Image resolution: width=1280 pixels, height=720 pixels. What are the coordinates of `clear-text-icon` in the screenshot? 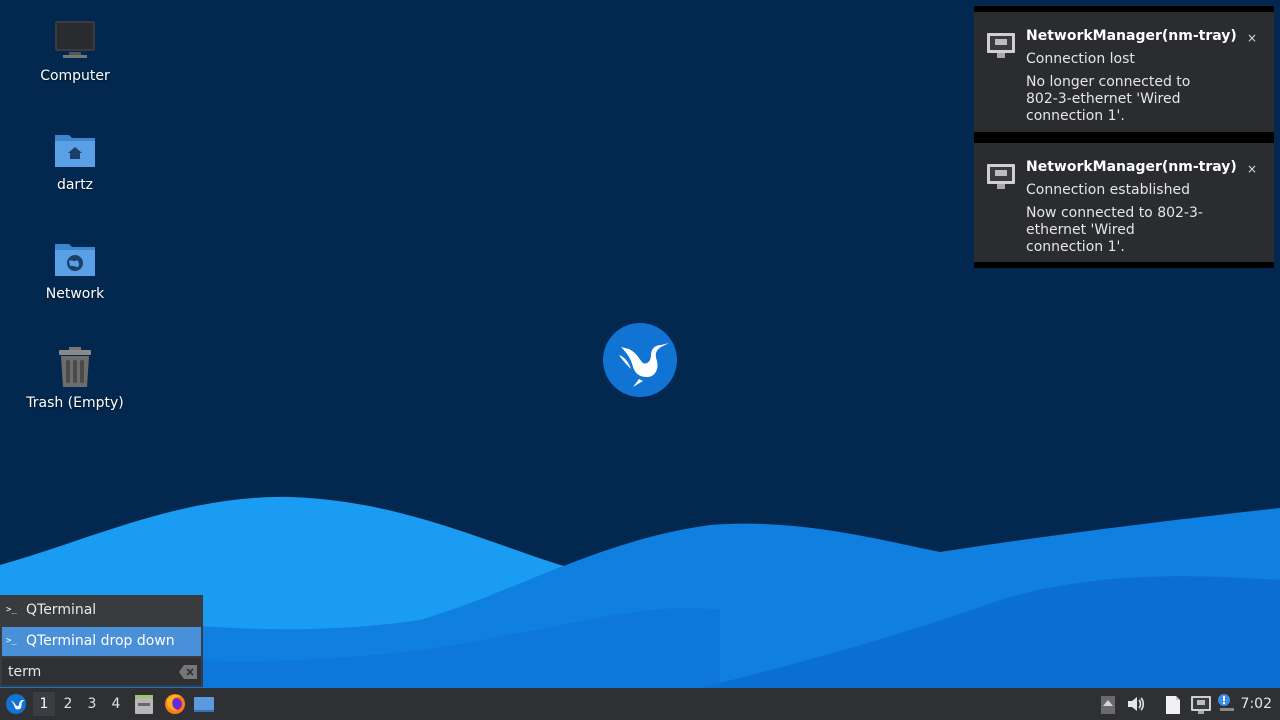 It's located at (188, 671).